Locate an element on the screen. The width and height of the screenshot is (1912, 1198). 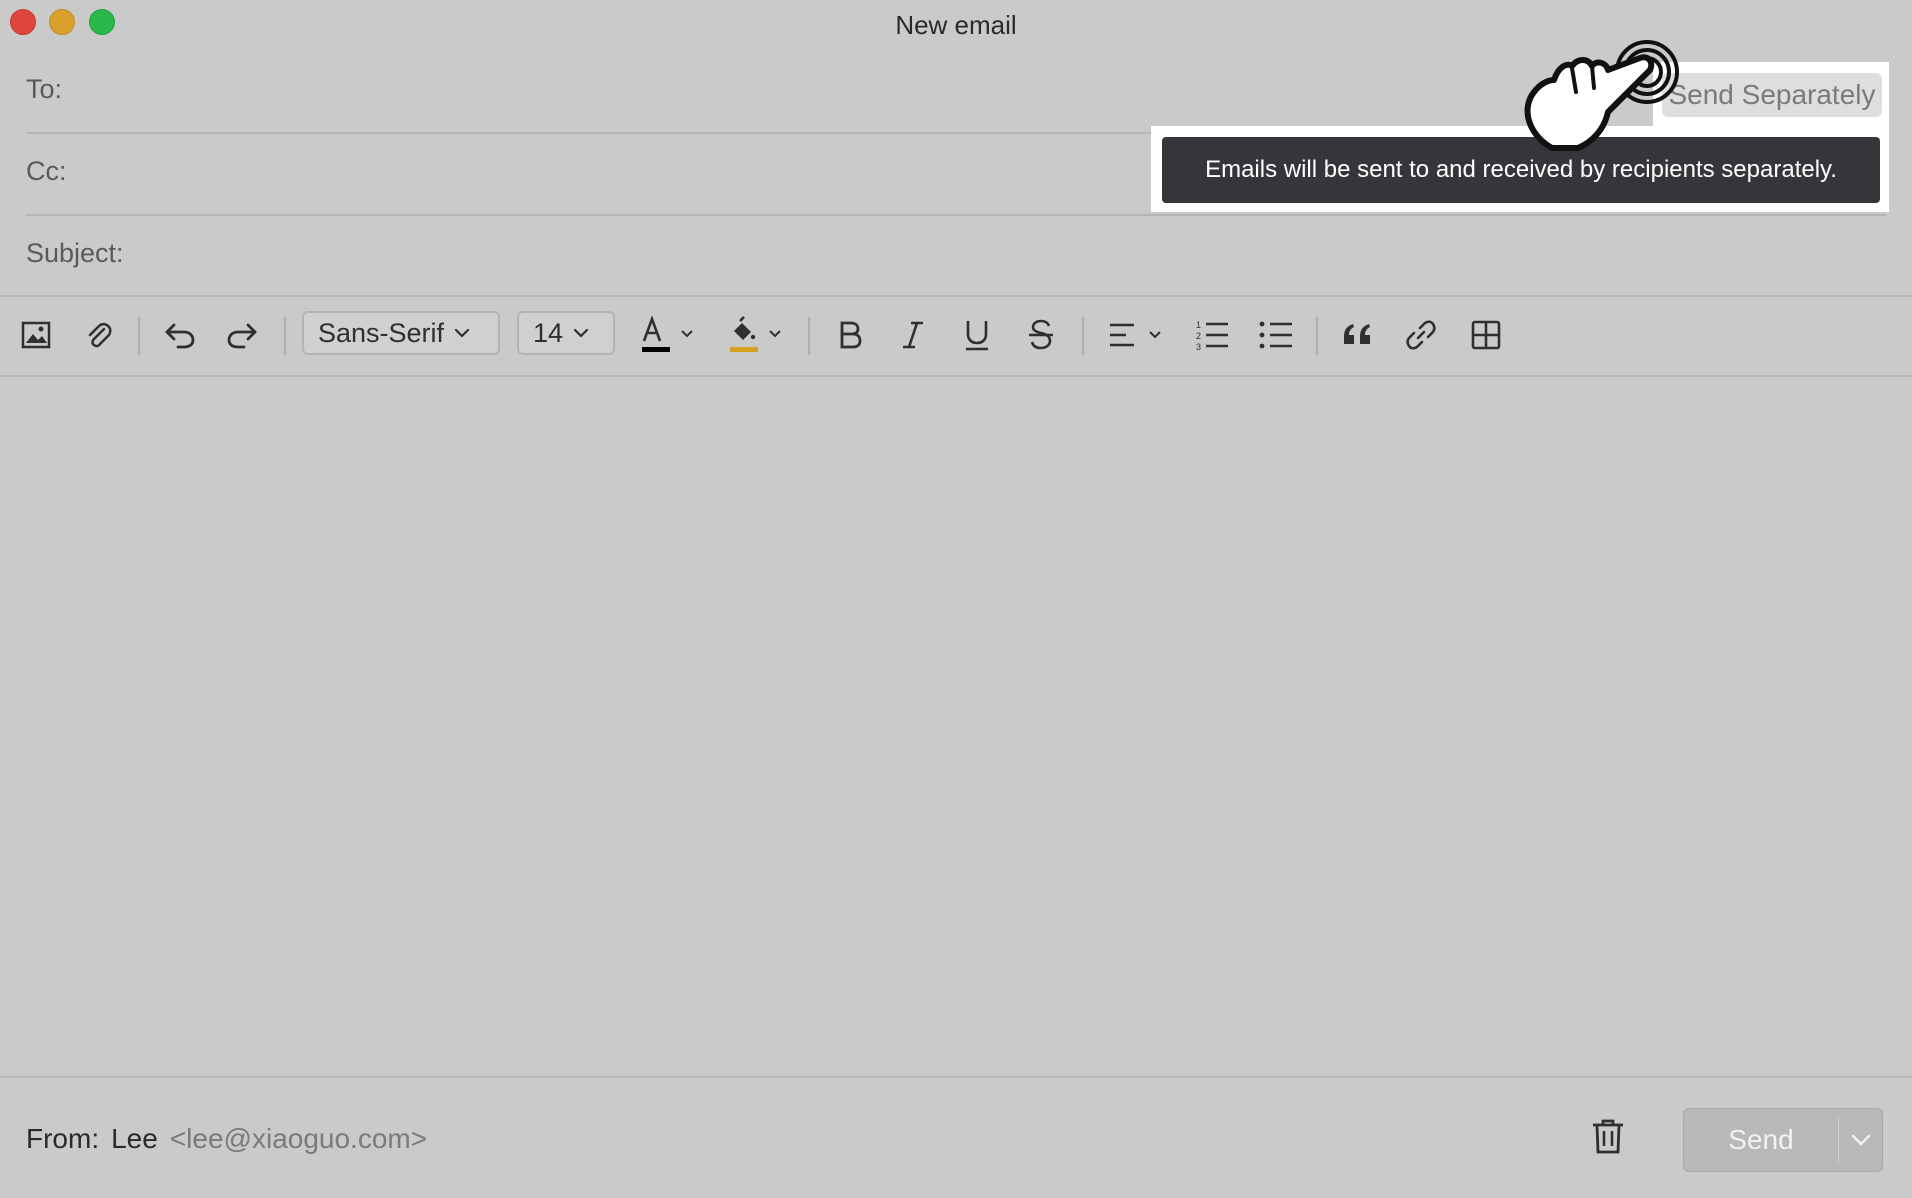
underline-icon is located at coordinates (977, 335).